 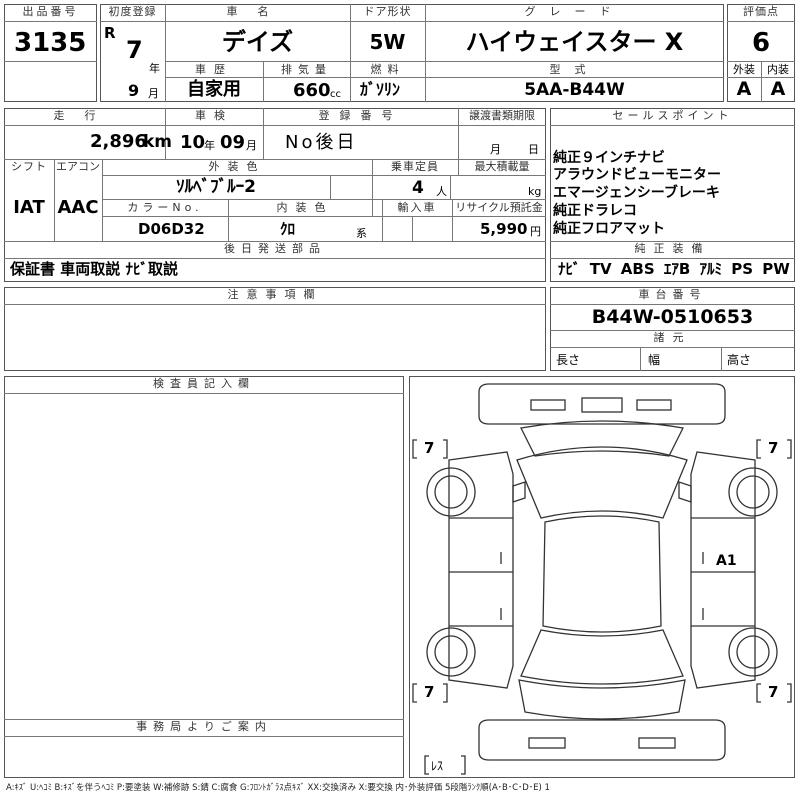 I want to click on color-no-label: カラーNo., so click(x=165, y=207).